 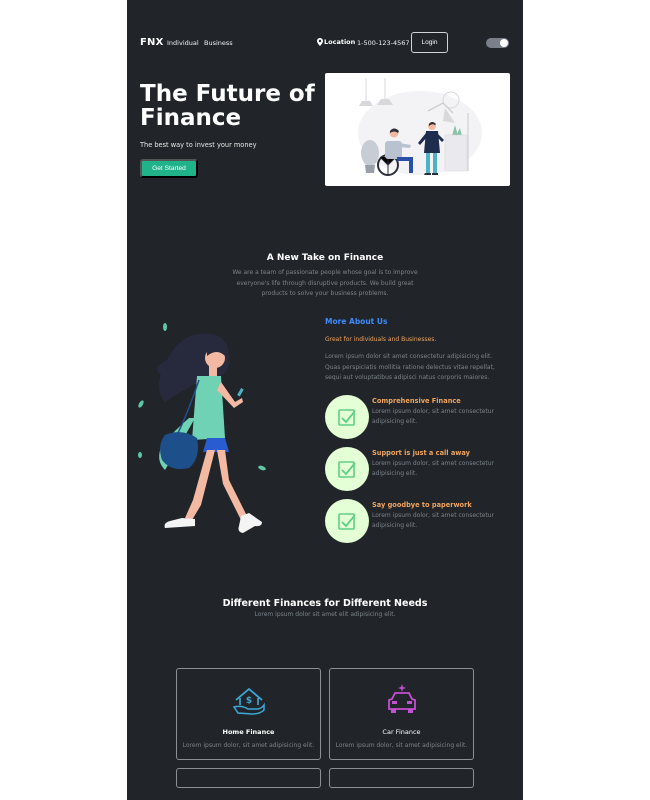 What do you see at coordinates (416, 401) in the screenshot?
I see `feature-title: Comprehensive Finance` at bounding box center [416, 401].